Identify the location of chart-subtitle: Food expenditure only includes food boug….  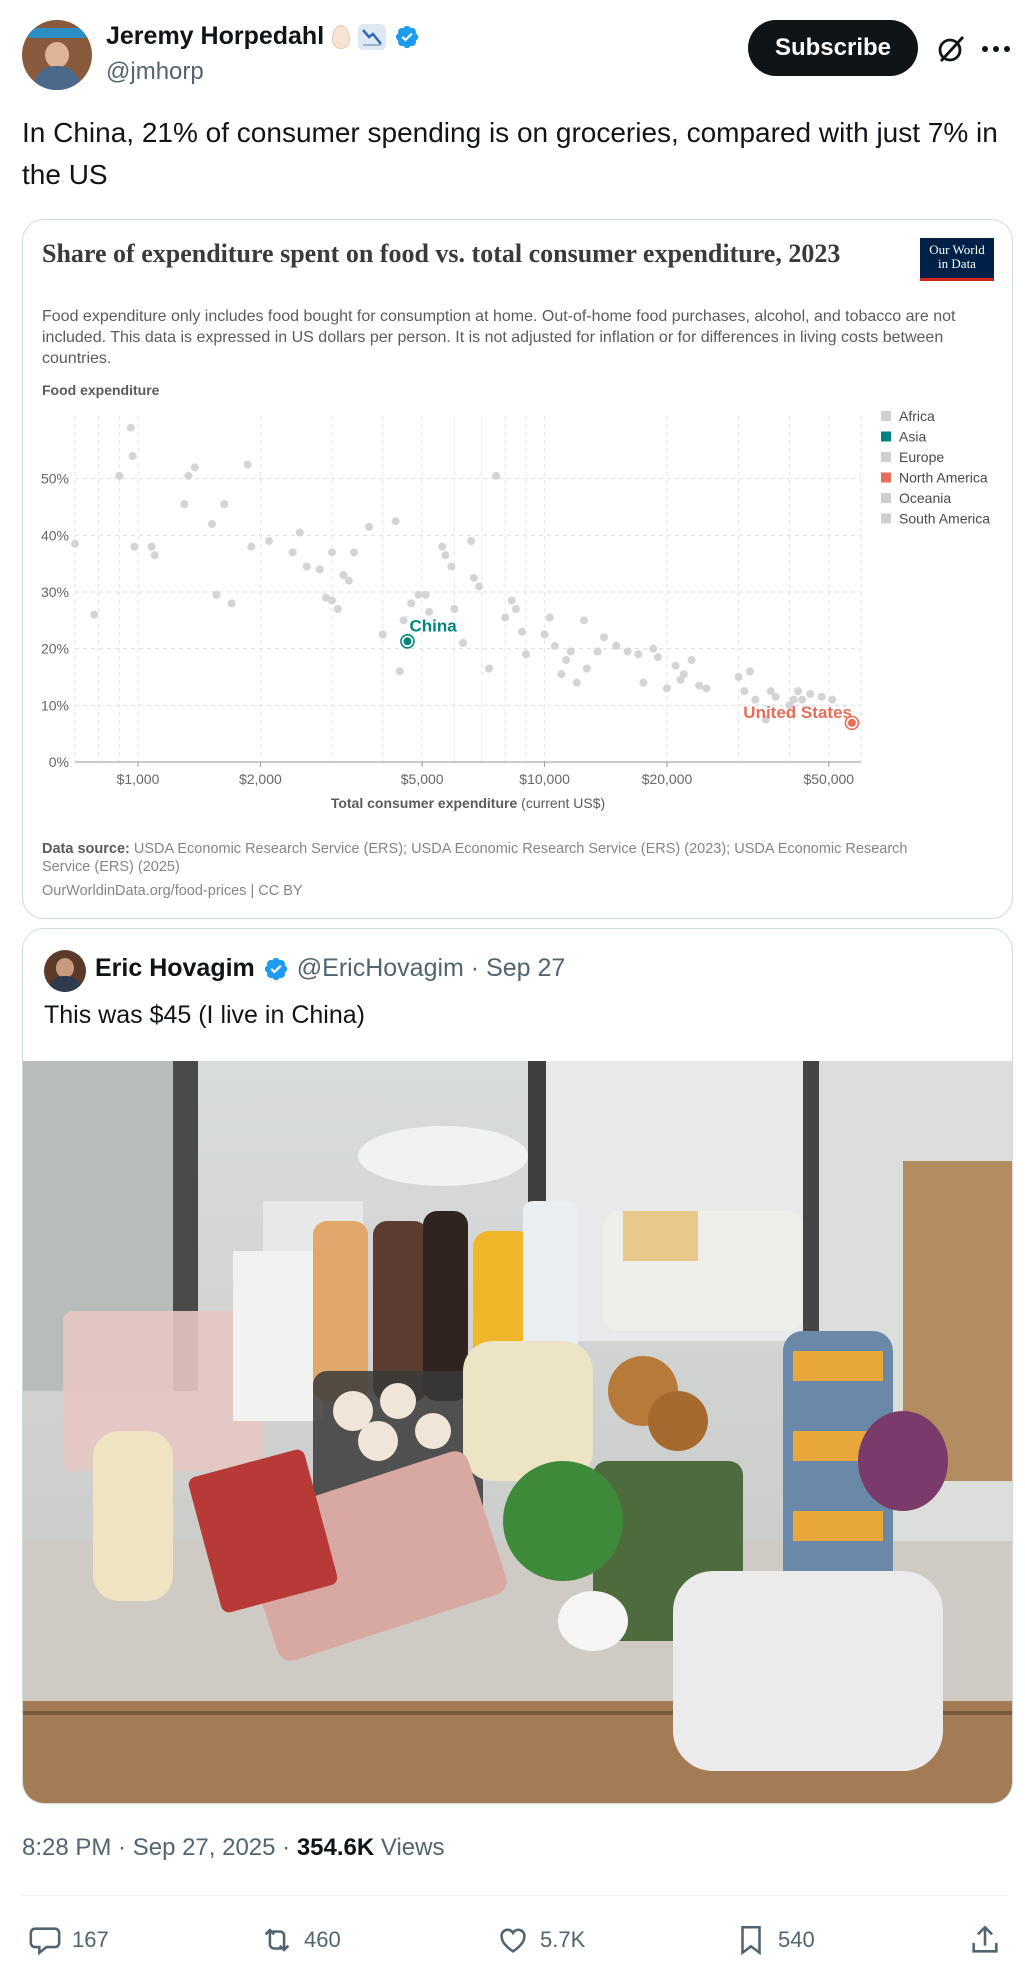
(499, 337).